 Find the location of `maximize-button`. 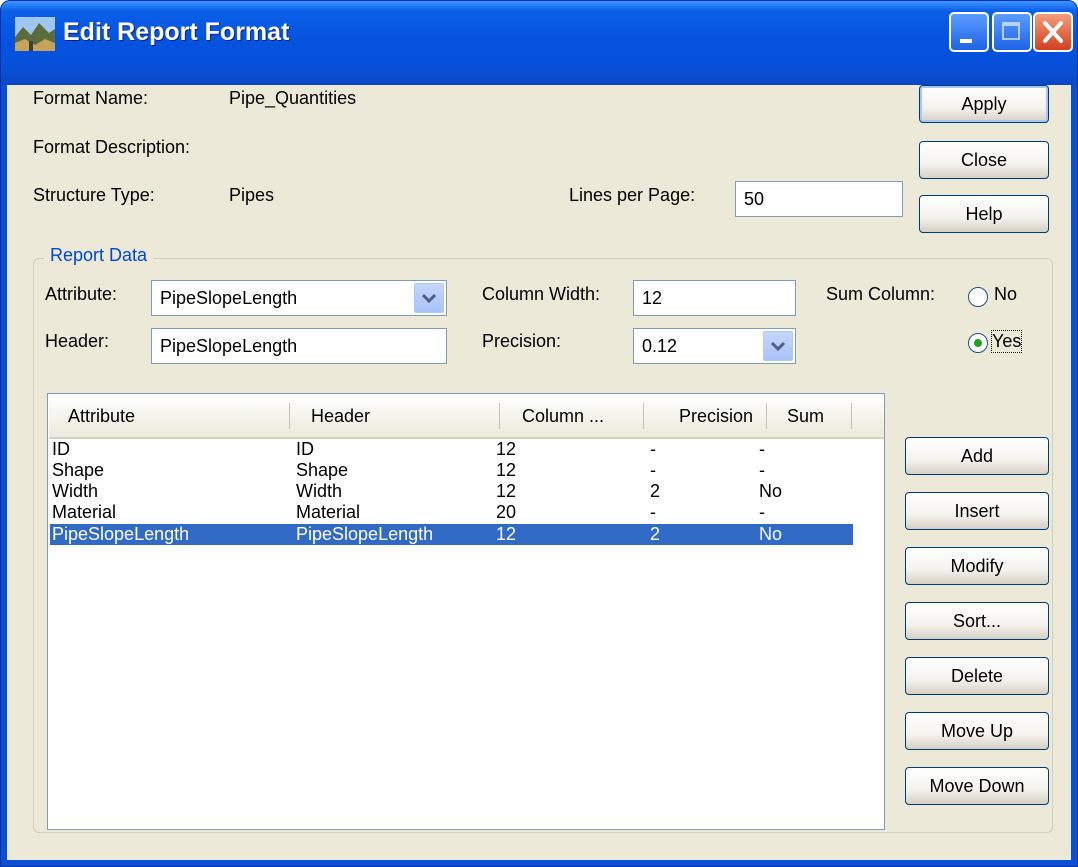

maximize-button is located at coordinates (1012, 32).